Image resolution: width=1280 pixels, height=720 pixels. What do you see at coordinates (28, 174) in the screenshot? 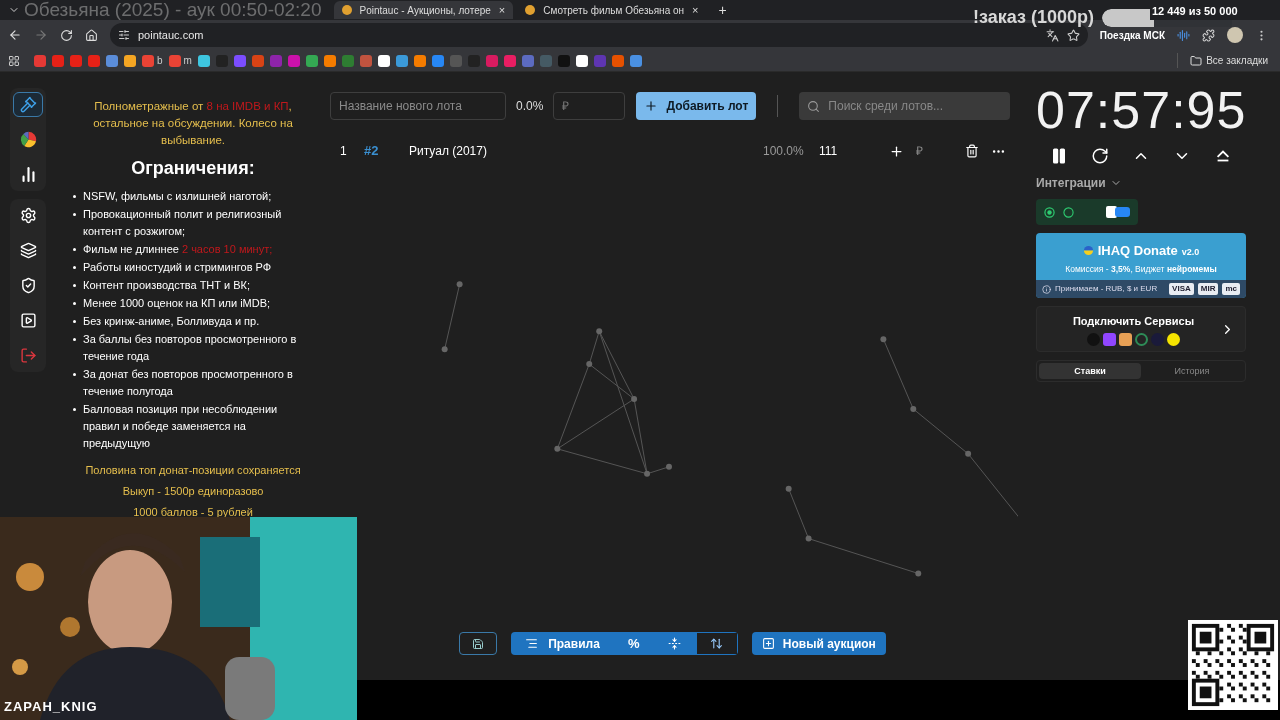
I see `bar-chart-icon` at bounding box center [28, 174].